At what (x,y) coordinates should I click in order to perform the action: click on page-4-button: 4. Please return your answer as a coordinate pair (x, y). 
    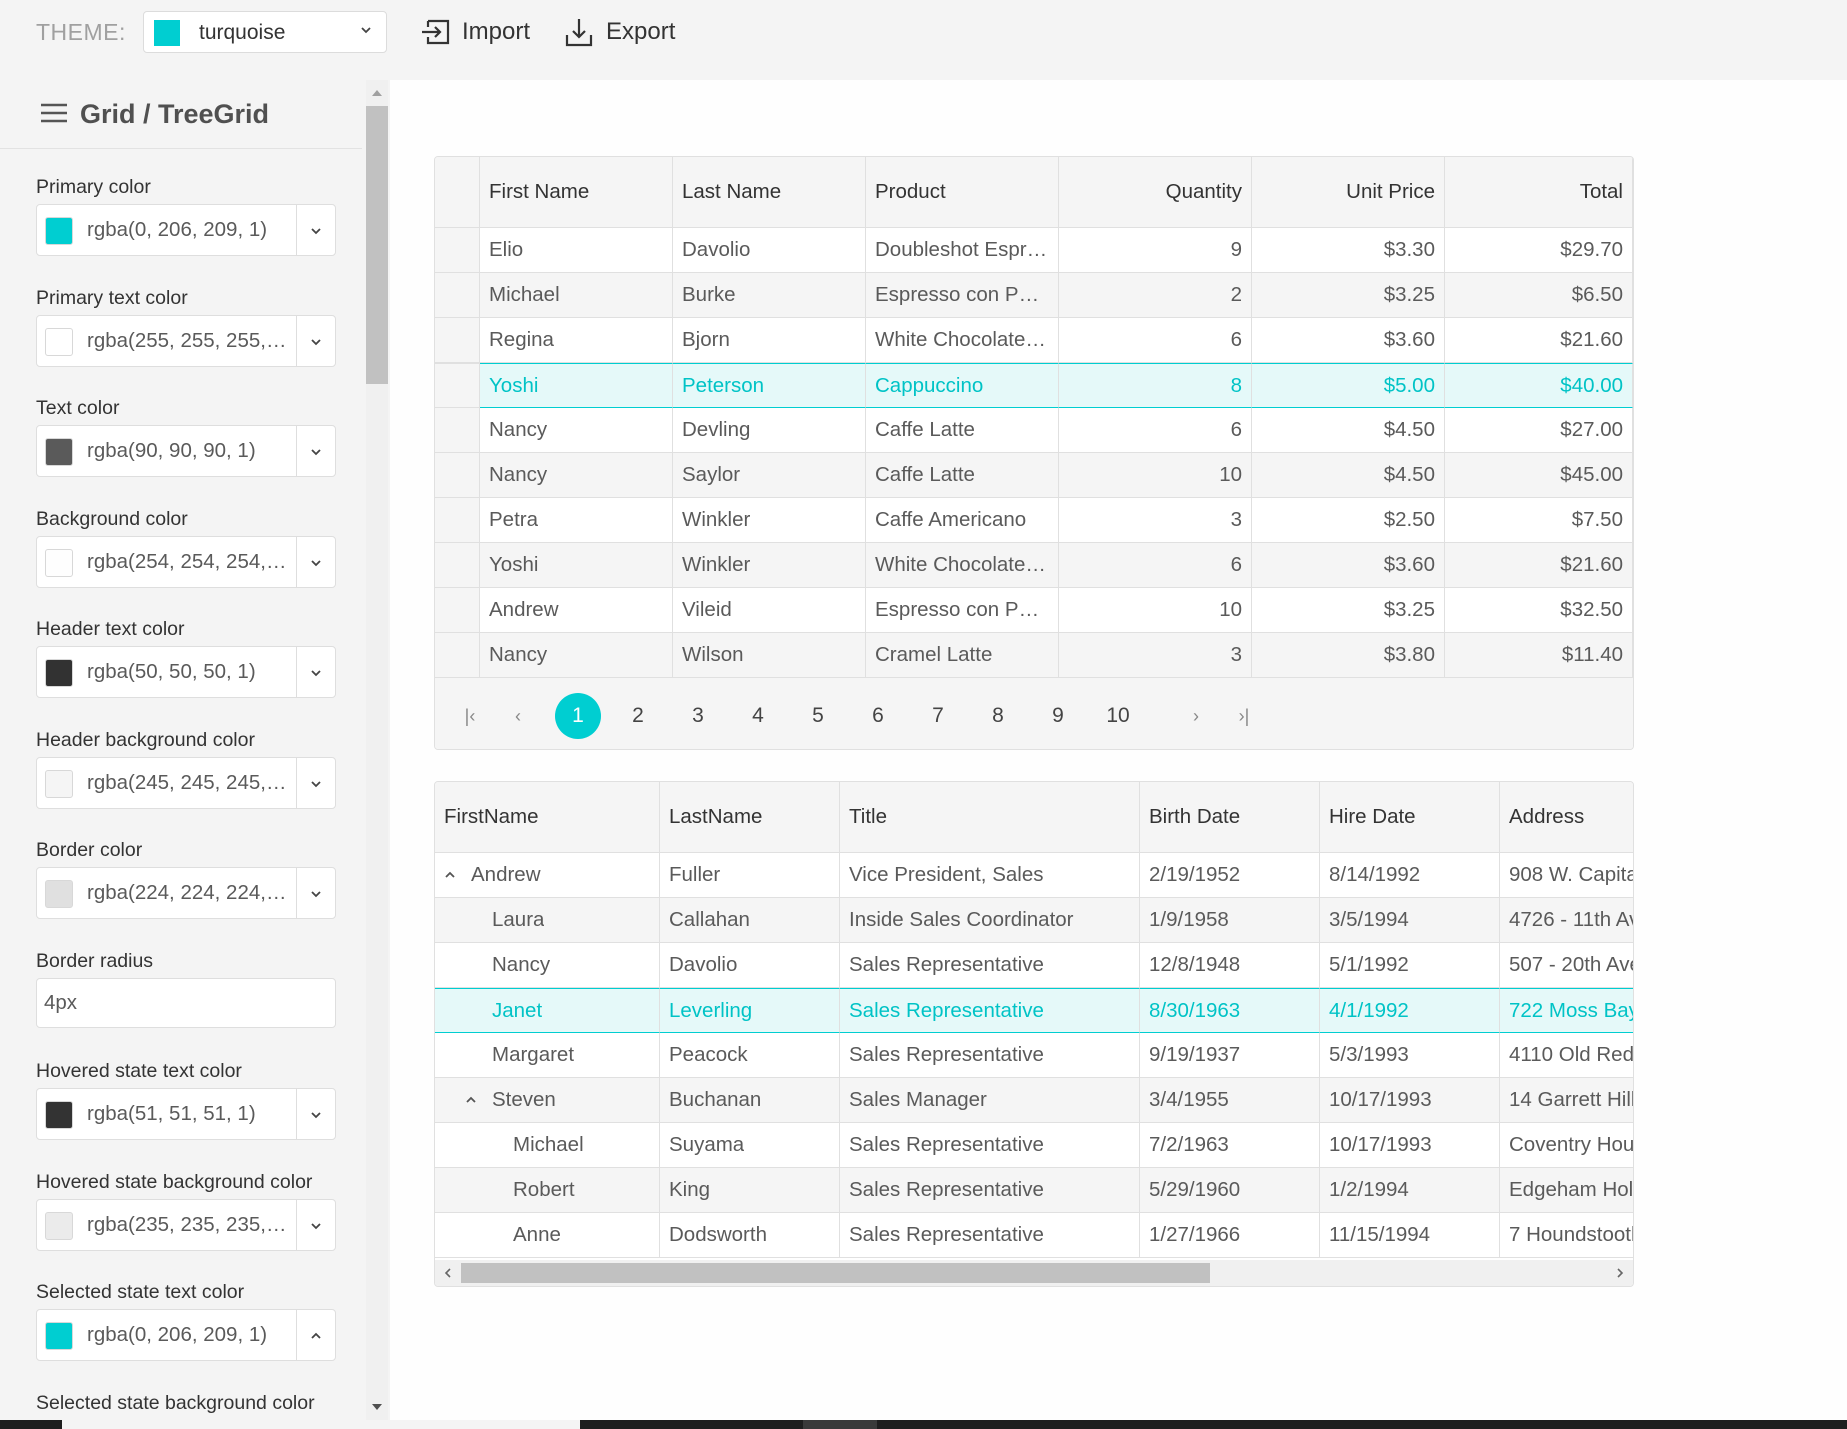
    Looking at the image, I should click on (758, 716).